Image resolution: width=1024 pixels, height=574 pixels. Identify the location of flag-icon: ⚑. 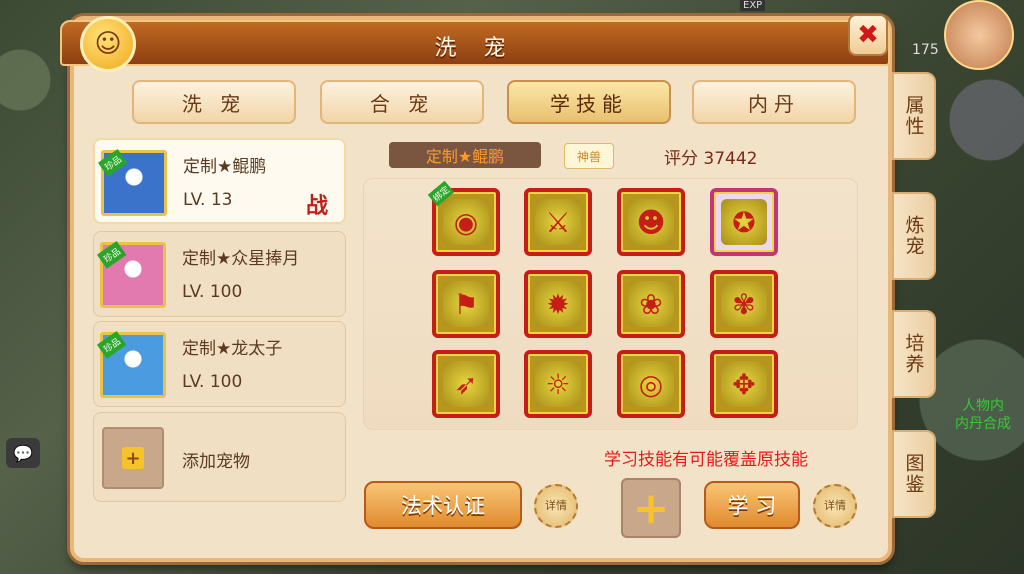
(466, 304).